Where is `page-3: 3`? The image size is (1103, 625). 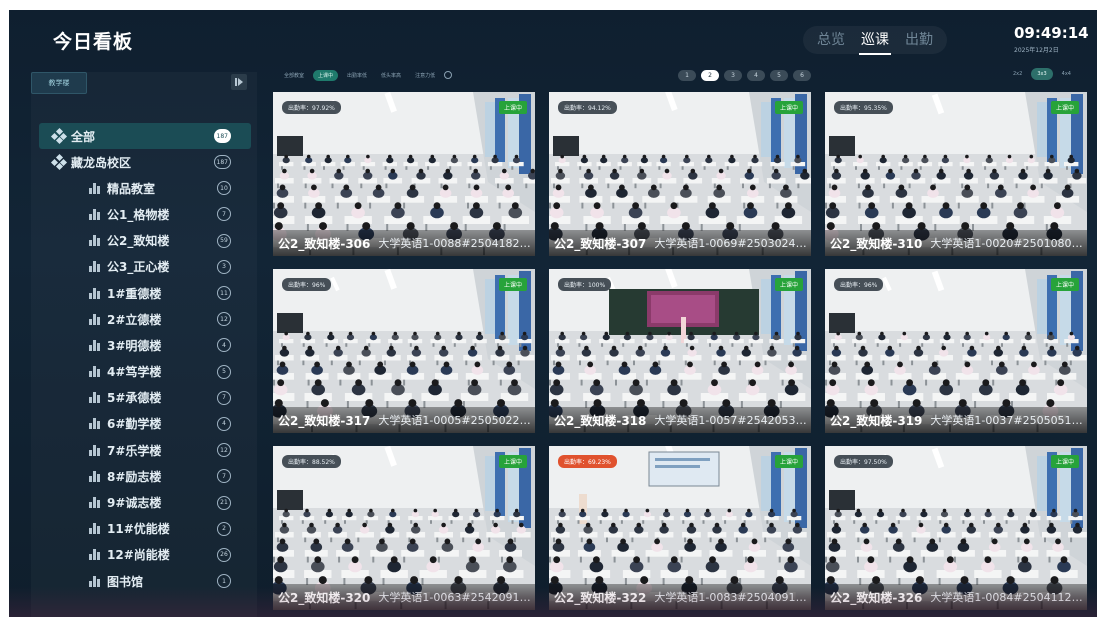 page-3: 3 is located at coordinates (733, 75).